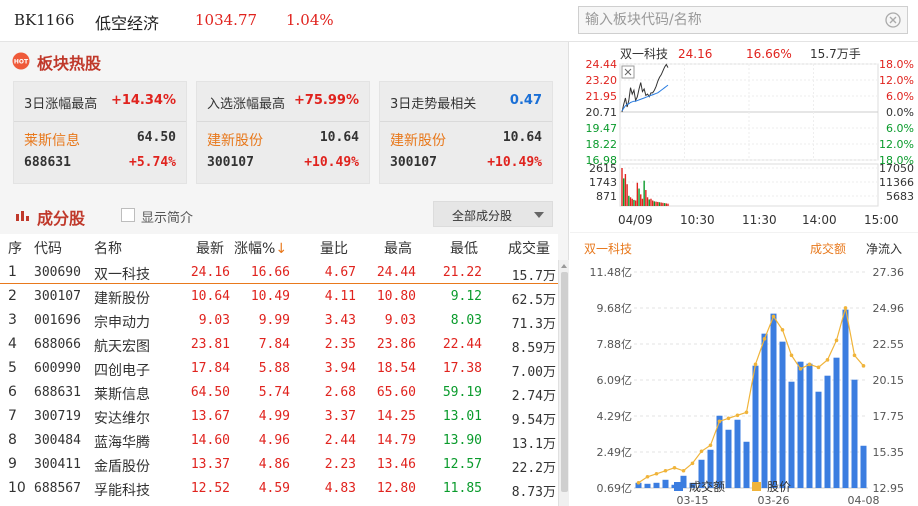  I want to click on col-header-pct: 涨幅%↓, so click(260, 248).